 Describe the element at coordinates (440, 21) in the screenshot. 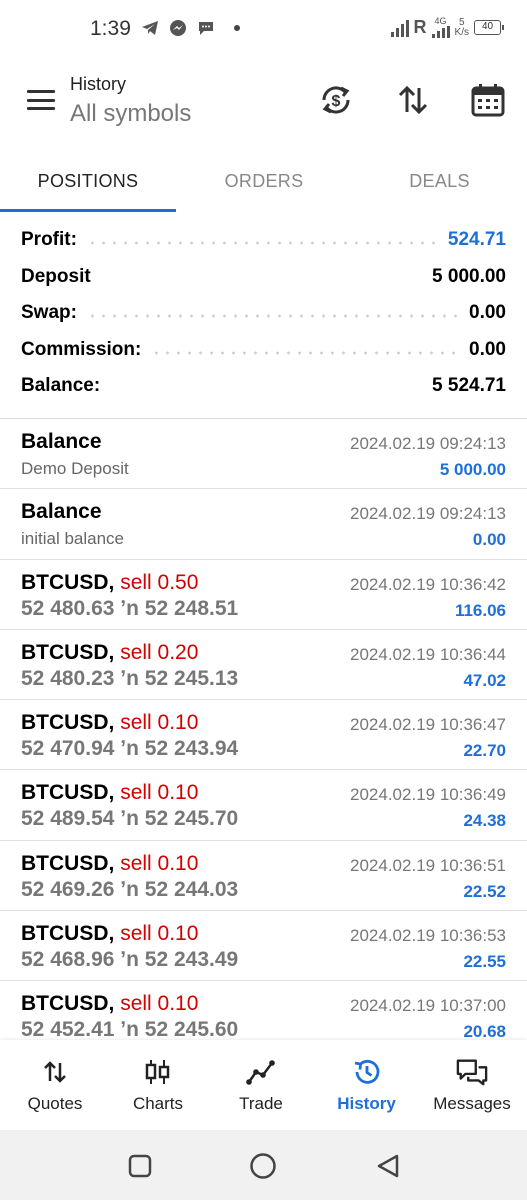

I see `network-type: 4G` at that location.